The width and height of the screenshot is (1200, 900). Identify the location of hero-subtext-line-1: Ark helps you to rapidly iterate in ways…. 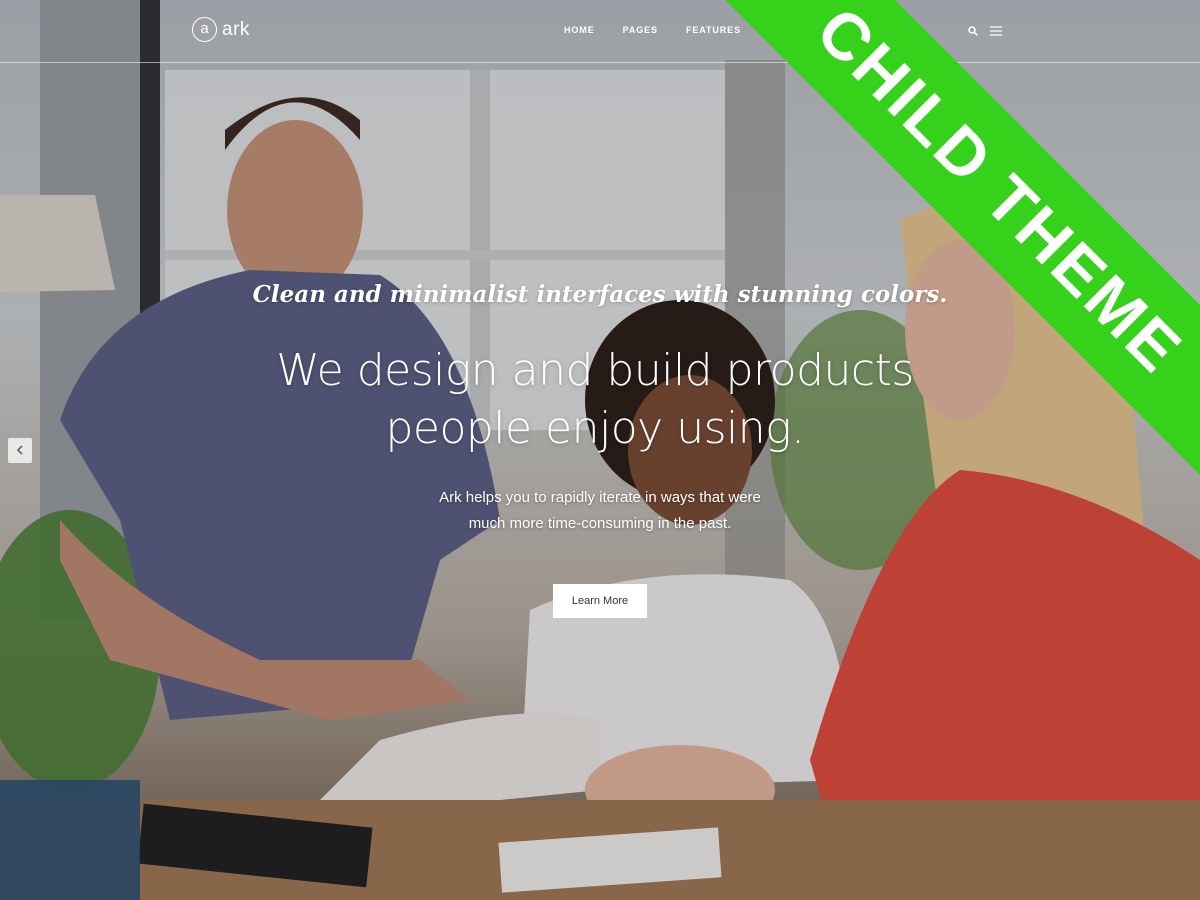
(600, 497).